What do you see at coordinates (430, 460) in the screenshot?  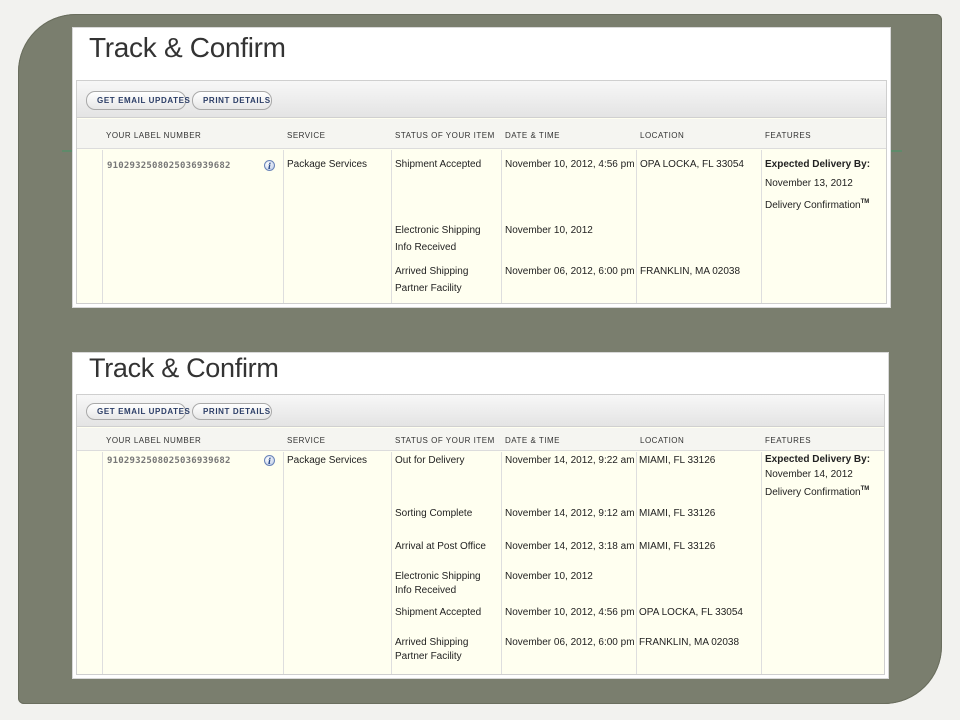 I see `event-status: Out for Delivery` at bounding box center [430, 460].